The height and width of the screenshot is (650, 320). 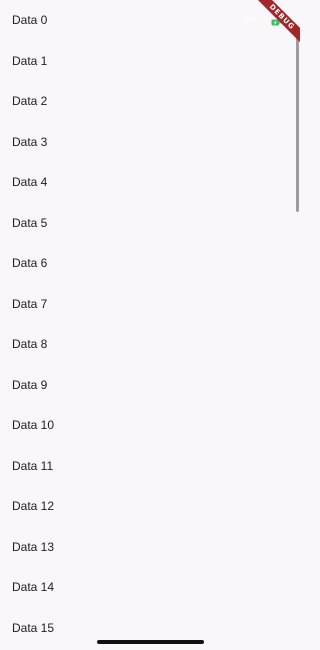 What do you see at coordinates (150, 263) in the screenshot?
I see `list-item: Data 6` at bounding box center [150, 263].